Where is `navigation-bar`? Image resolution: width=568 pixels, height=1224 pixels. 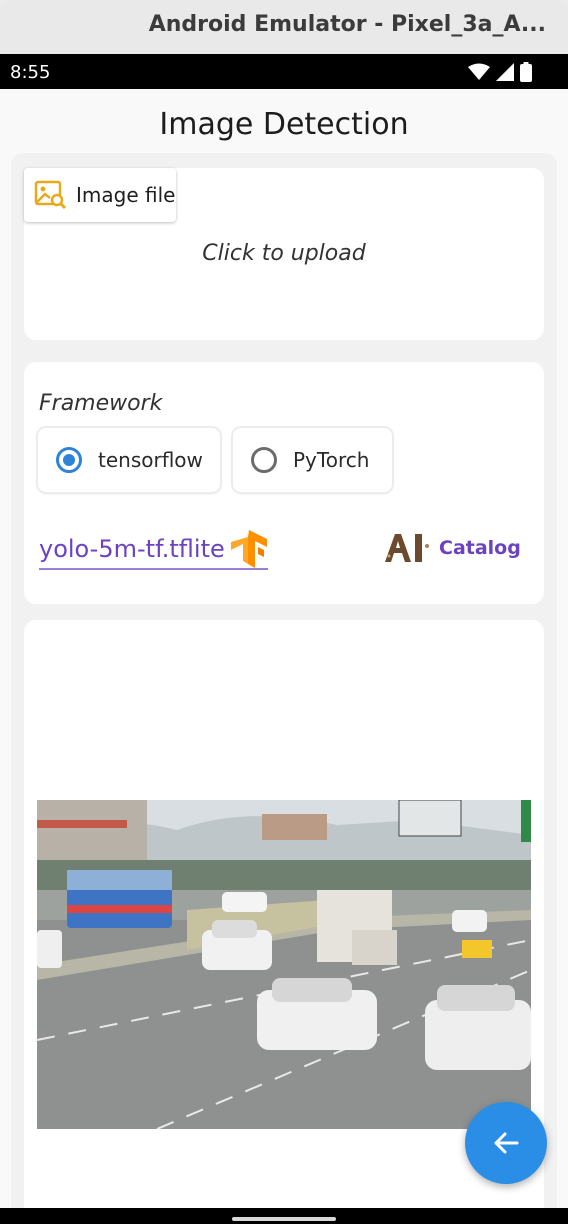 navigation-bar is located at coordinates (284, 1216).